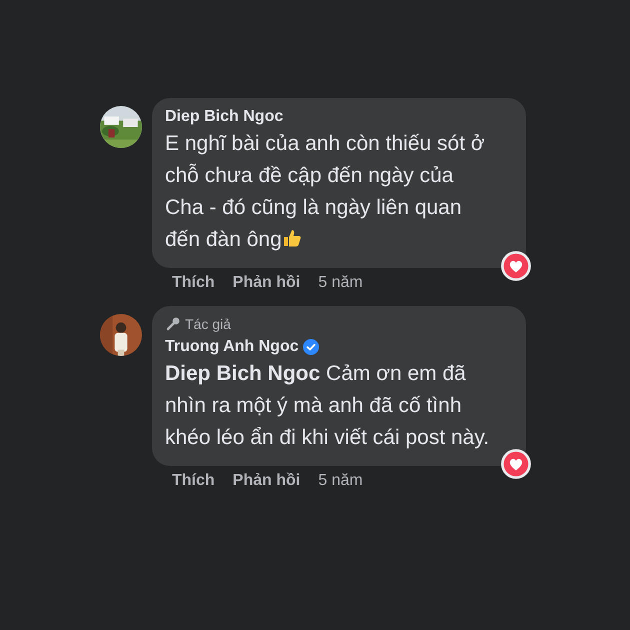 Image resolution: width=630 pixels, height=630 pixels. What do you see at coordinates (232, 347) in the screenshot?
I see `author-name: Truong Anh Ngoc` at bounding box center [232, 347].